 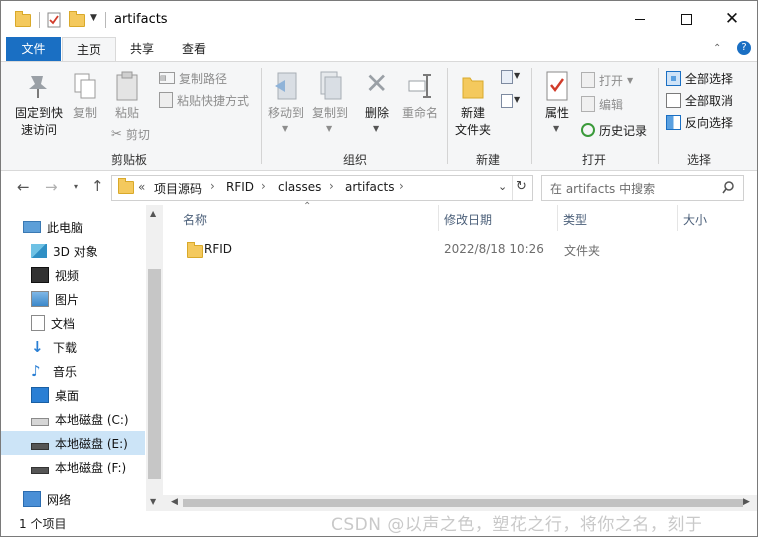 What do you see at coordinates (76, 186) in the screenshot?
I see `recent-locations-button: ▾` at bounding box center [76, 186].